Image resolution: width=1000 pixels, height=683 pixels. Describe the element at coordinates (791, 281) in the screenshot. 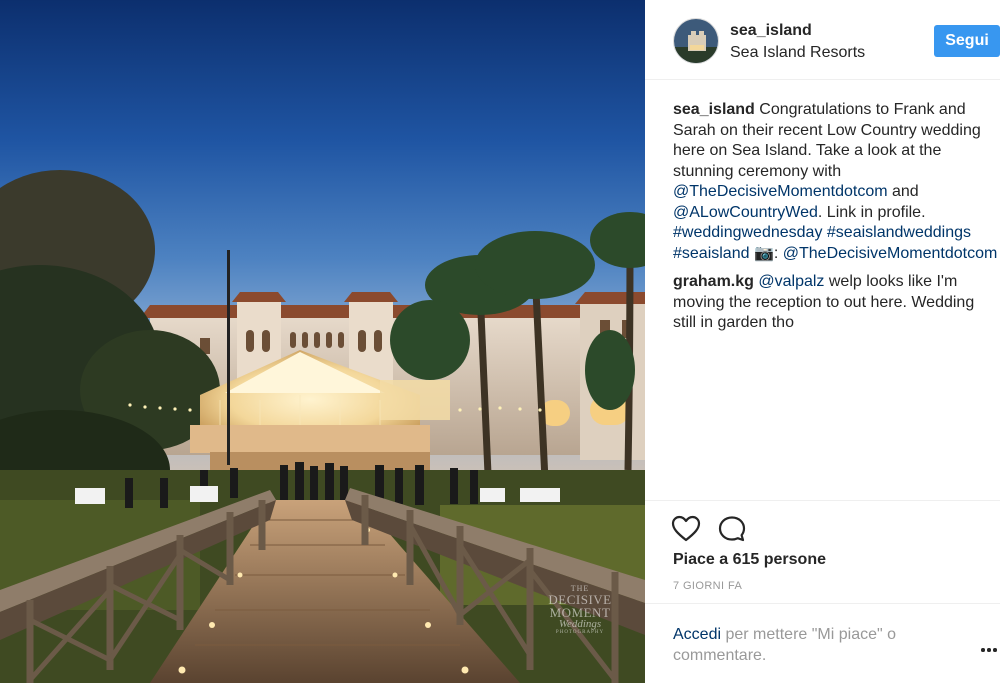

I see `comment-mention: @valpalz` at that location.